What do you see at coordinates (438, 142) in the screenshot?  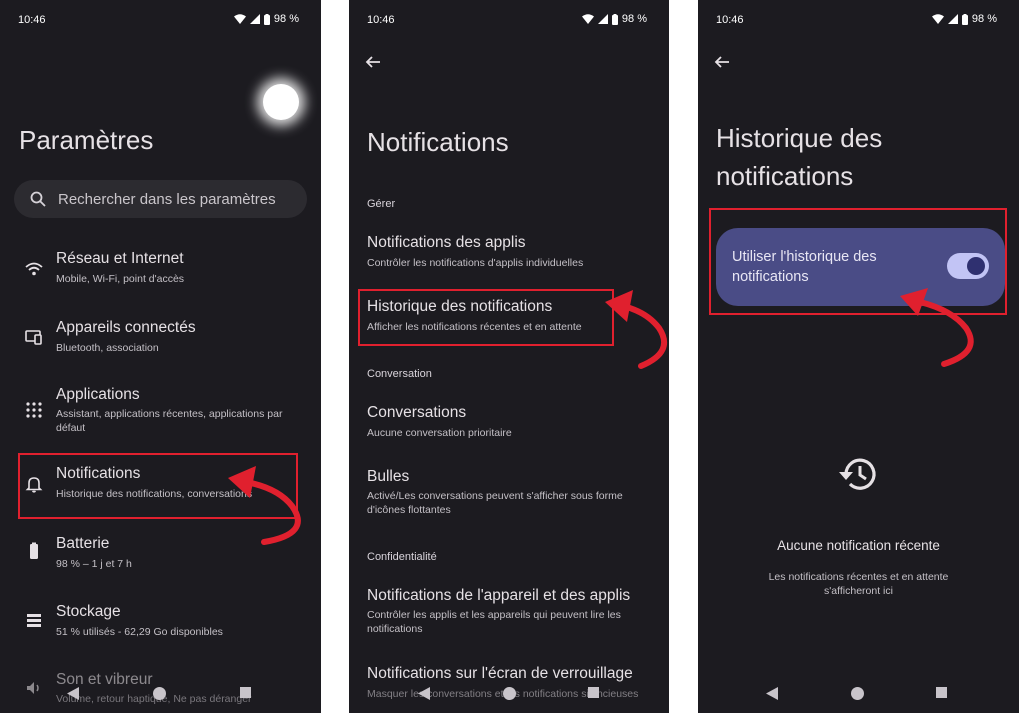 I see `page-title: Notifications` at bounding box center [438, 142].